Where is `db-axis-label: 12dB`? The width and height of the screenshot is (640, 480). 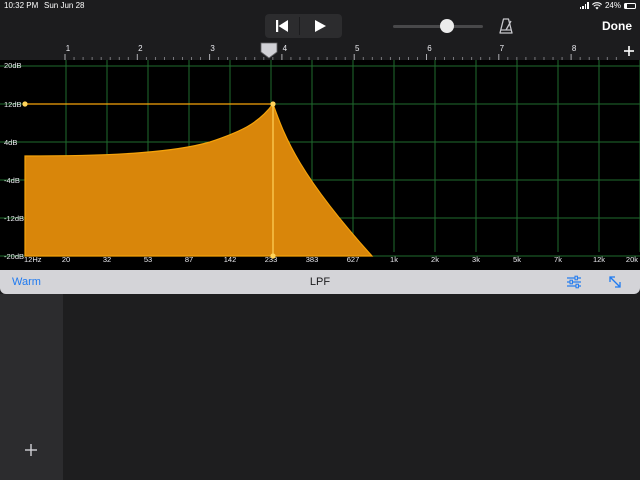
db-axis-label: 12dB is located at coordinates (13, 104).